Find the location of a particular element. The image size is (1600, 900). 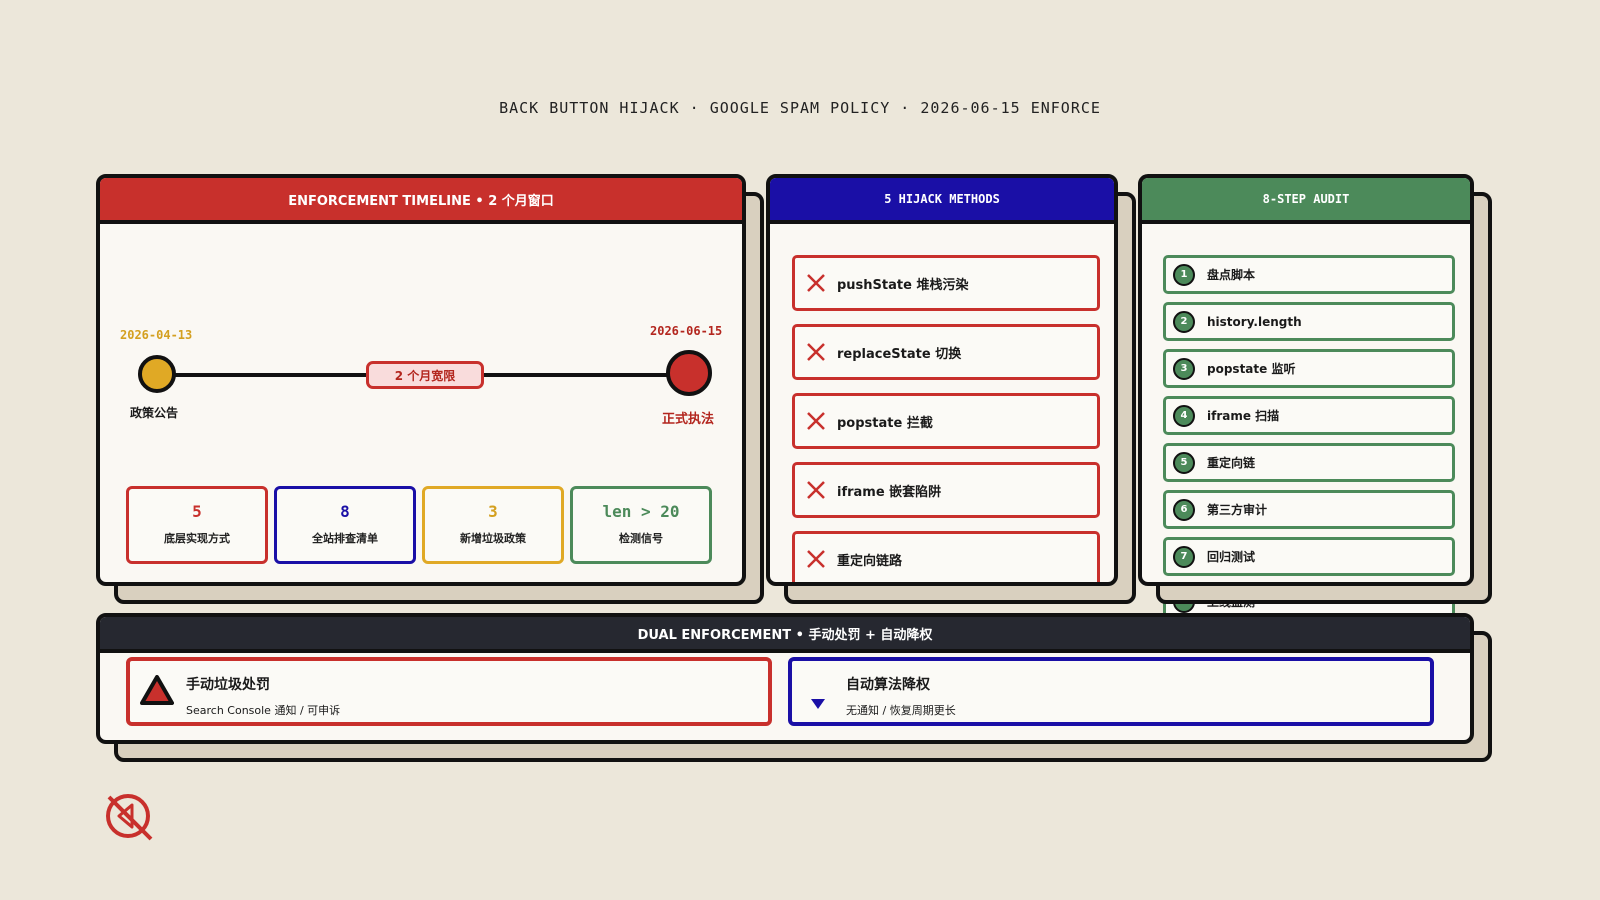

timeline-start-date: 2026-04-13 is located at coordinates (156, 335).